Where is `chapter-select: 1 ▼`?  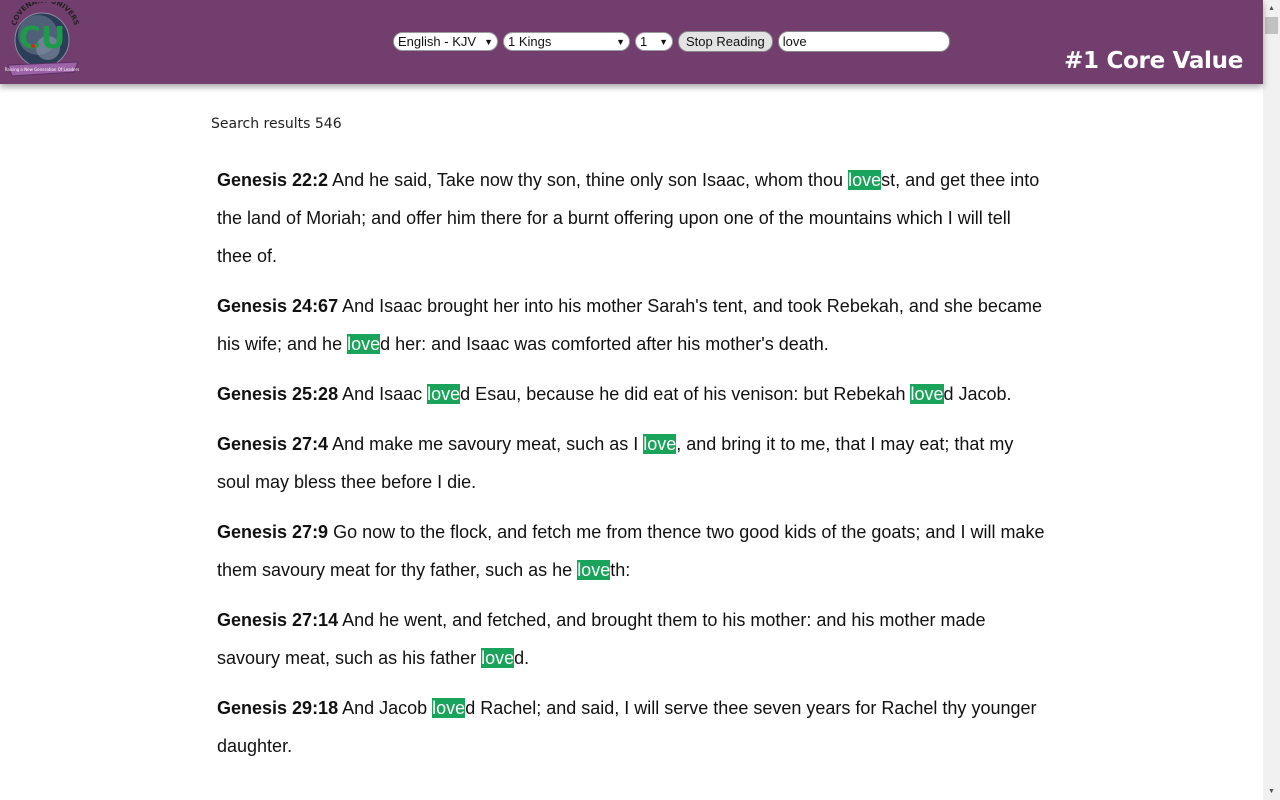 chapter-select: 1 ▼ is located at coordinates (654, 41).